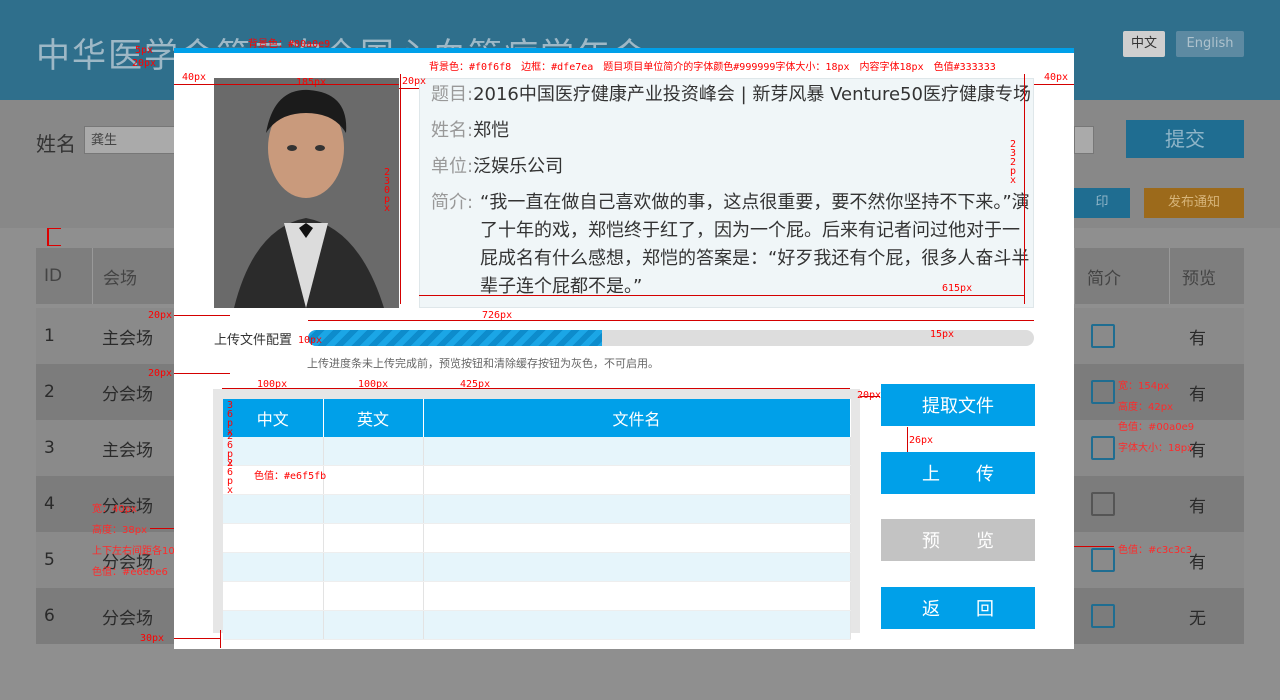 The height and width of the screenshot is (700, 1280). What do you see at coordinates (958, 608) in the screenshot?
I see `back-button: 返 回` at bounding box center [958, 608].